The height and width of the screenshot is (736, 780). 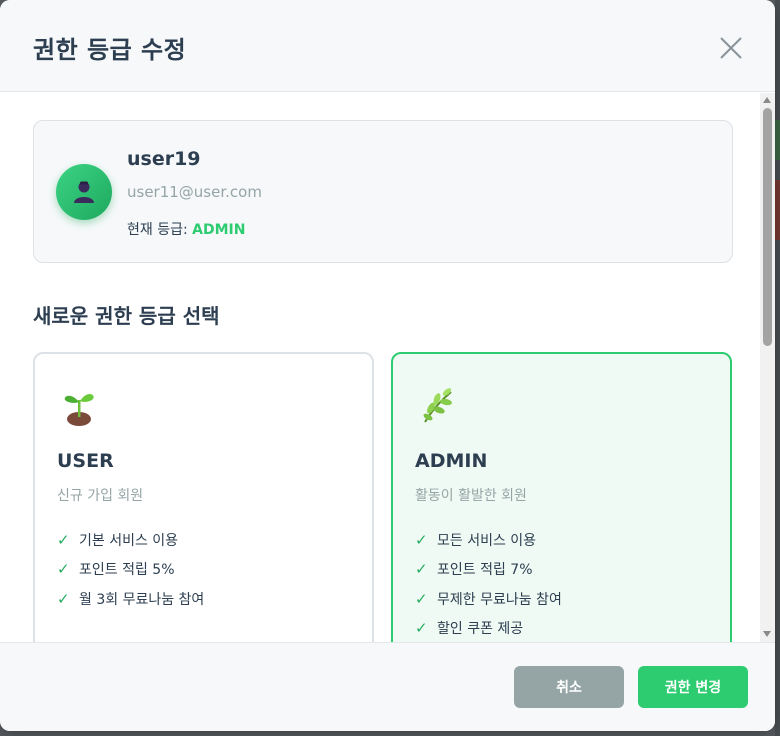 What do you see at coordinates (767, 227) in the screenshot?
I see `scroll-thumb` at bounding box center [767, 227].